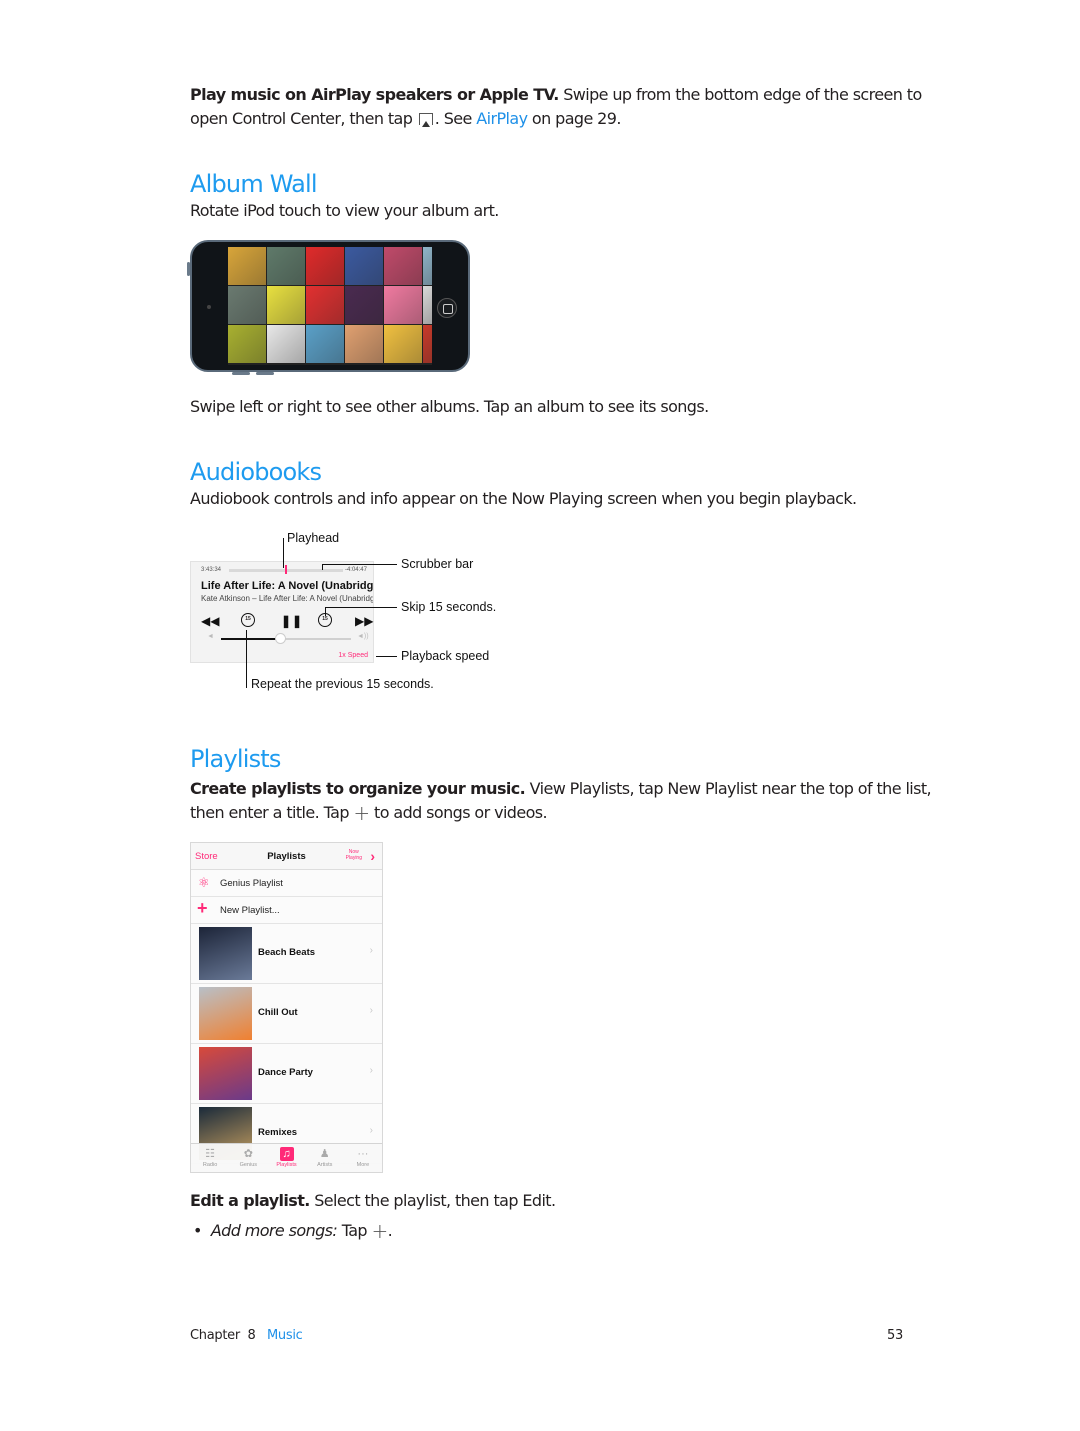 Image resolution: width=1080 pixels, height=1431 pixels. What do you see at coordinates (458, 812) in the screenshot?
I see `playlists-text-3: to add songs or videos.` at bounding box center [458, 812].